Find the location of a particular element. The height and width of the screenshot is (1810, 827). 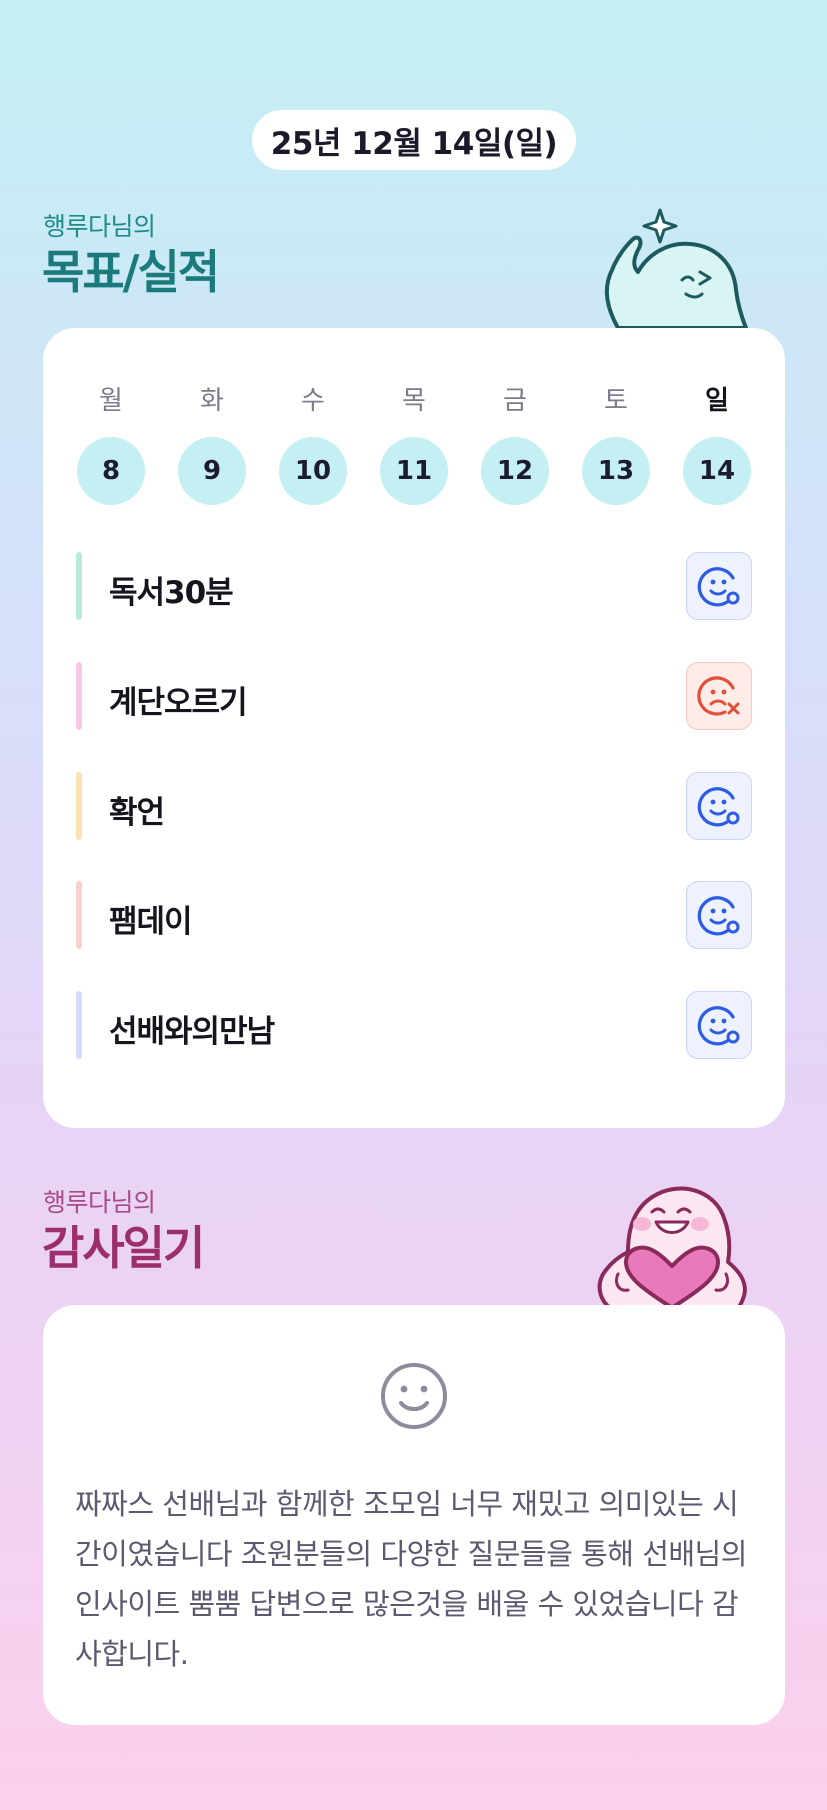

goal-row: 확언 is located at coordinates (414, 807).